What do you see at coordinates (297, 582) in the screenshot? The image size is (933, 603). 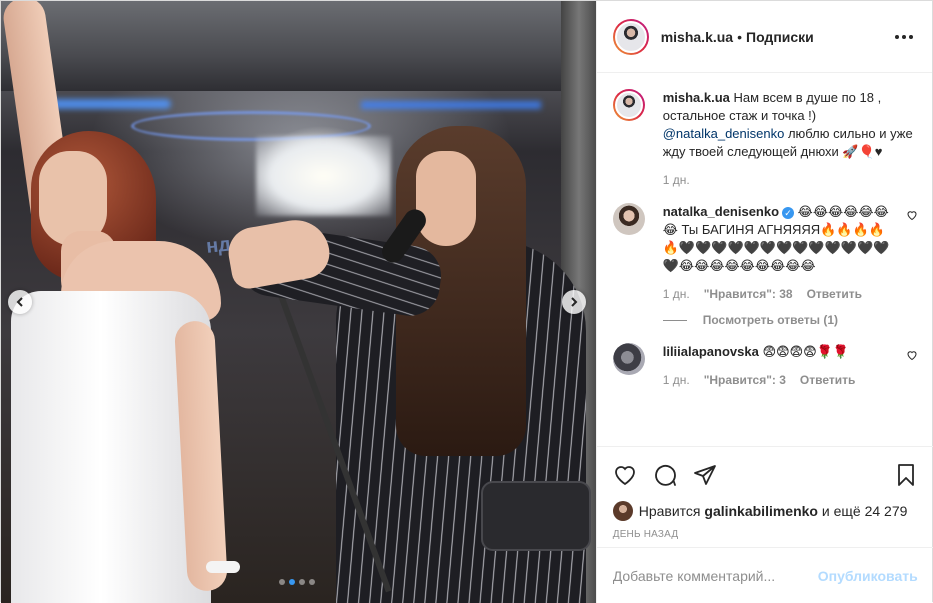 I see `carousel-dots` at bounding box center [297, 582].